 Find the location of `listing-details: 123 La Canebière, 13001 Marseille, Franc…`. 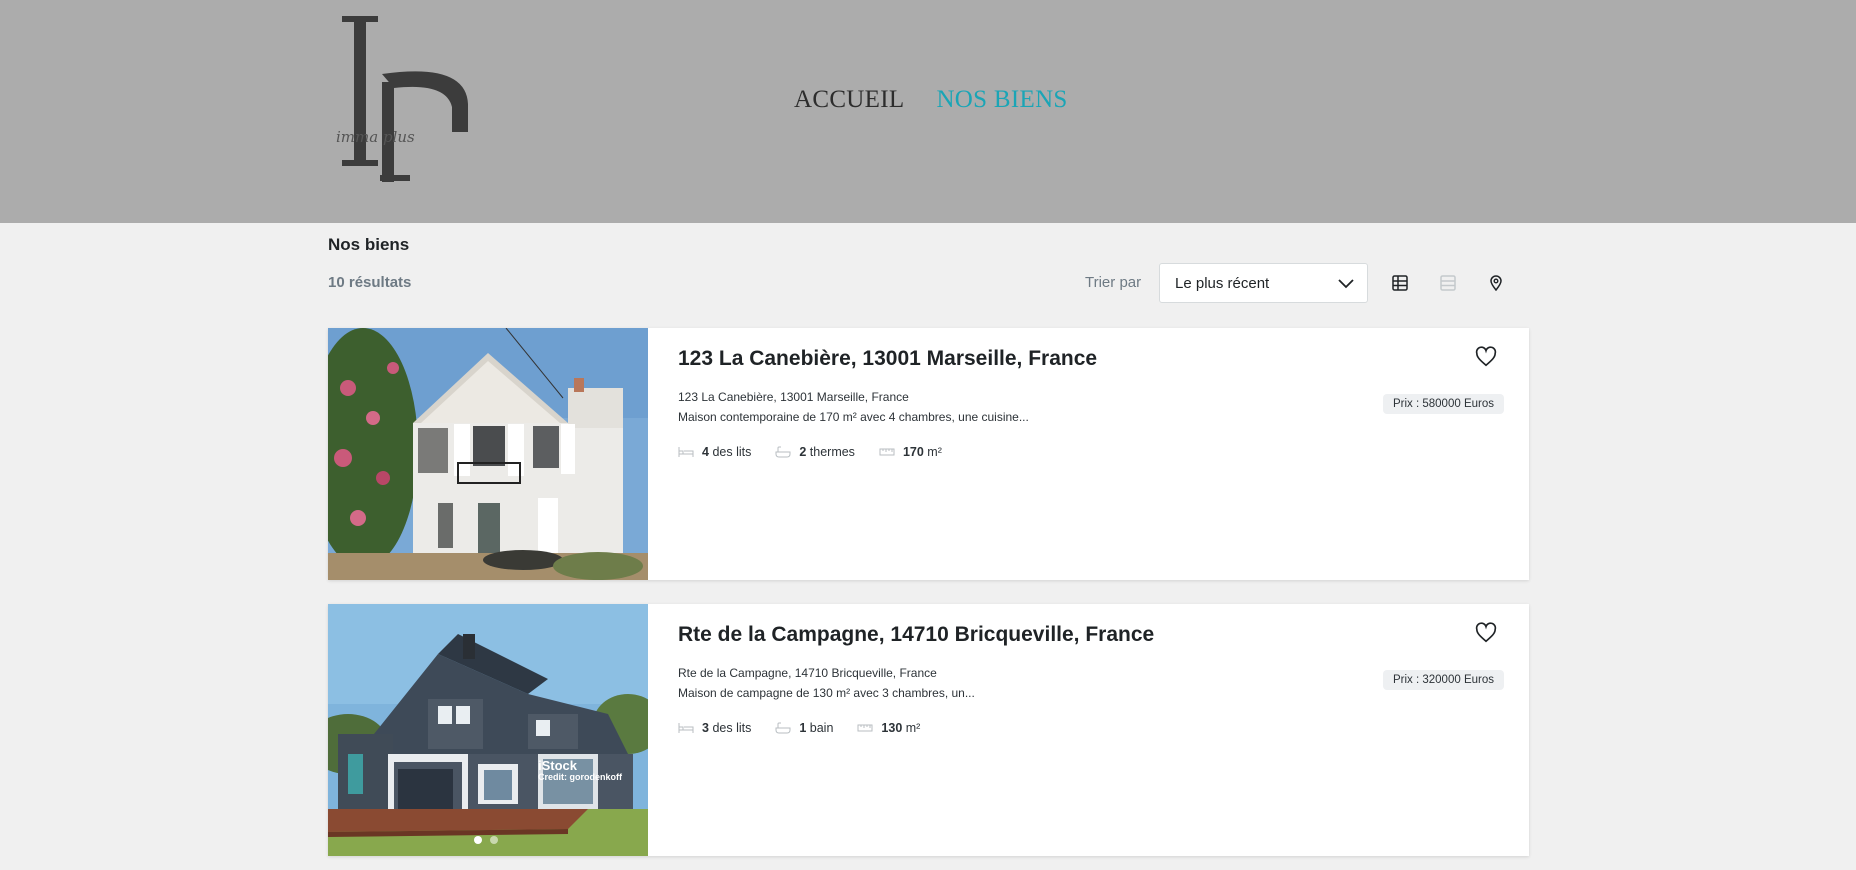

listing-details: 123 La Canebière, 13001 Marseille, Franc… is located at coordinates (1103, 454).